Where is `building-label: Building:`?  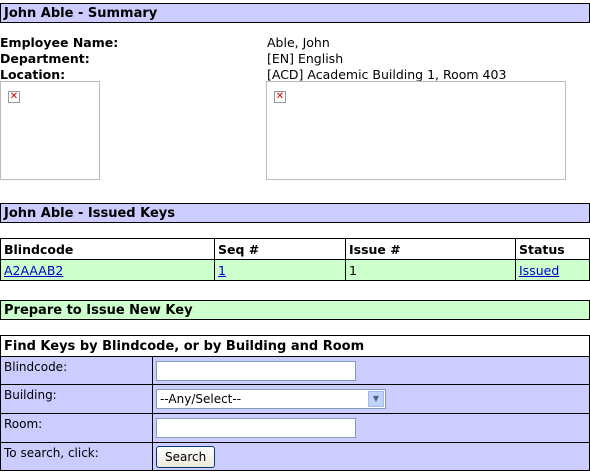
building-label: Building: is located at coordinates (76, 399).